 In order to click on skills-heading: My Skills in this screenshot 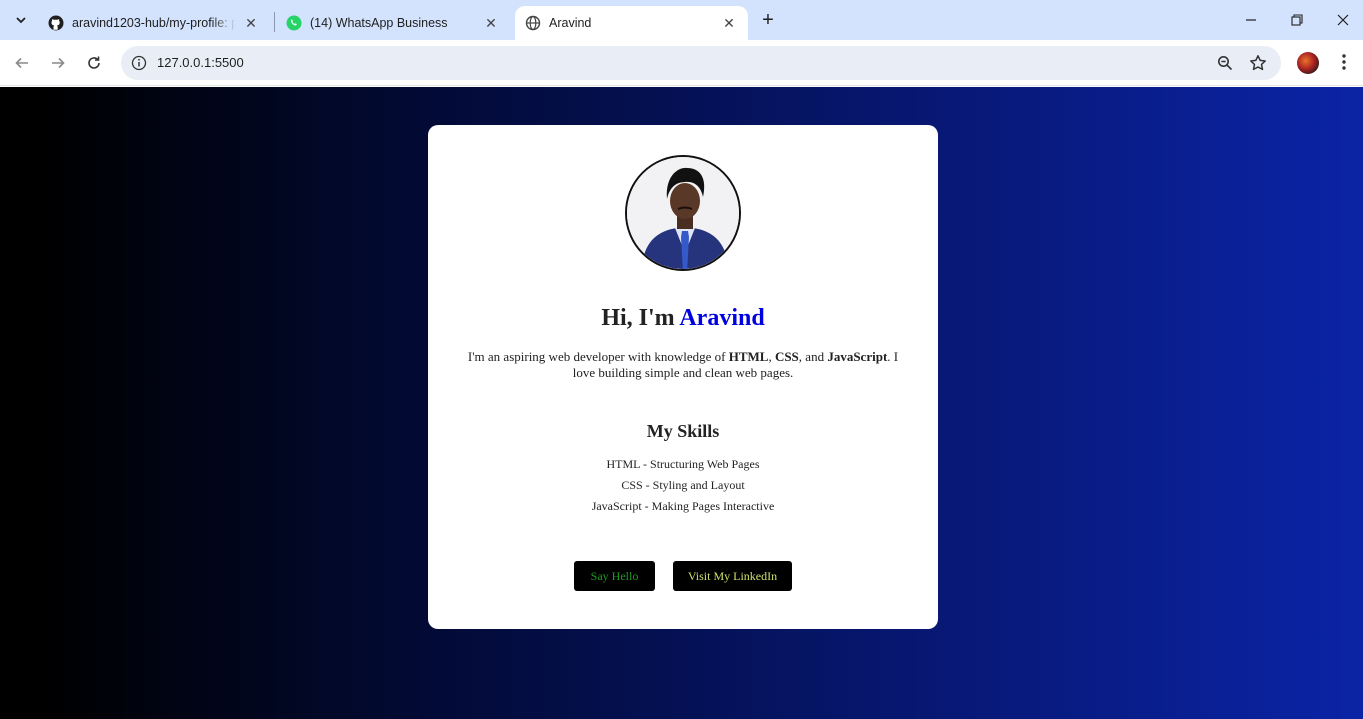, I will do `click(683, 431)`.